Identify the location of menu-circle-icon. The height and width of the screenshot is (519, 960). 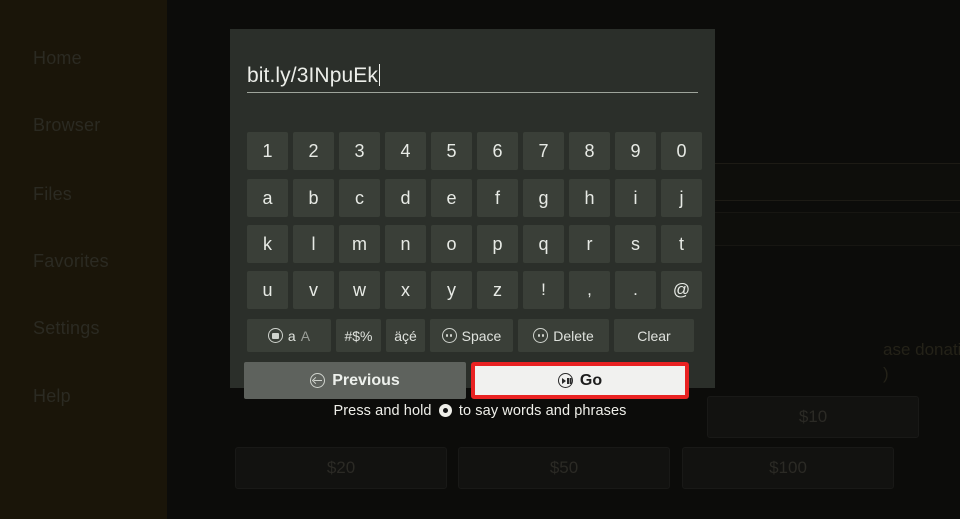
(275, 335).